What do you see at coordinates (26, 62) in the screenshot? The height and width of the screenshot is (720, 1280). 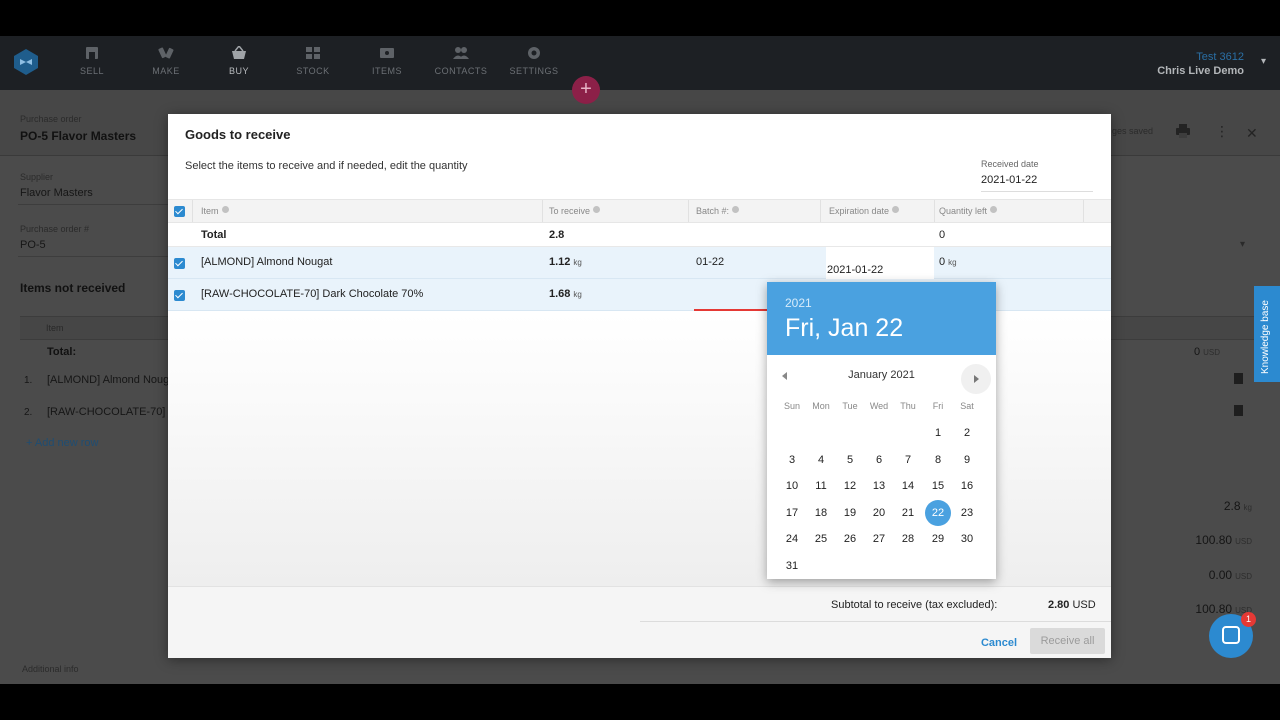 I see `app-logo-icon` at bounding box center [26, 62].